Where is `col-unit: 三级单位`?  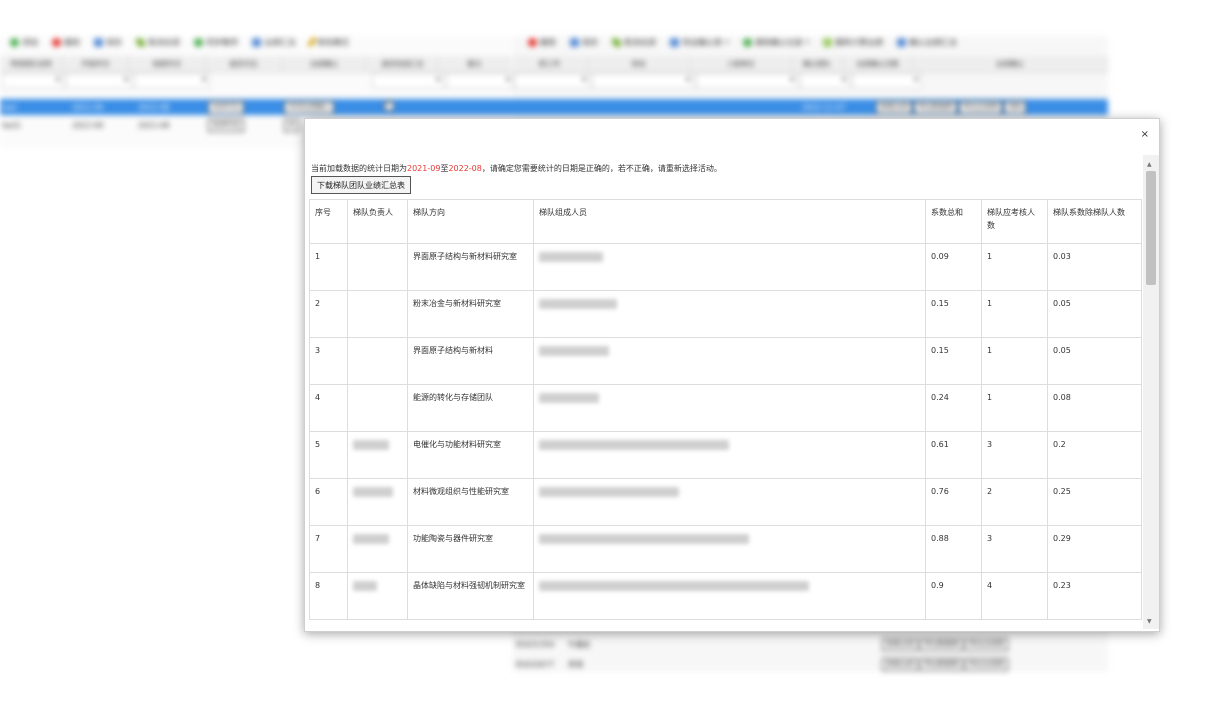 col-unit: 三级单位 is located at coordinates (741, 64).